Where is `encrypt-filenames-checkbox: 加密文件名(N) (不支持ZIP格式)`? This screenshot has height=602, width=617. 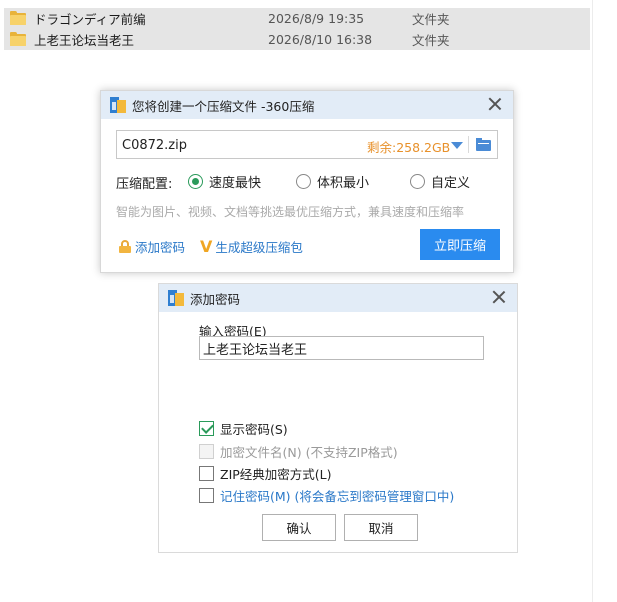 encrypt-filenames-checkbox: 加密文件名(N) (不支持ZIP格式) is located at coordinates (298, 451).